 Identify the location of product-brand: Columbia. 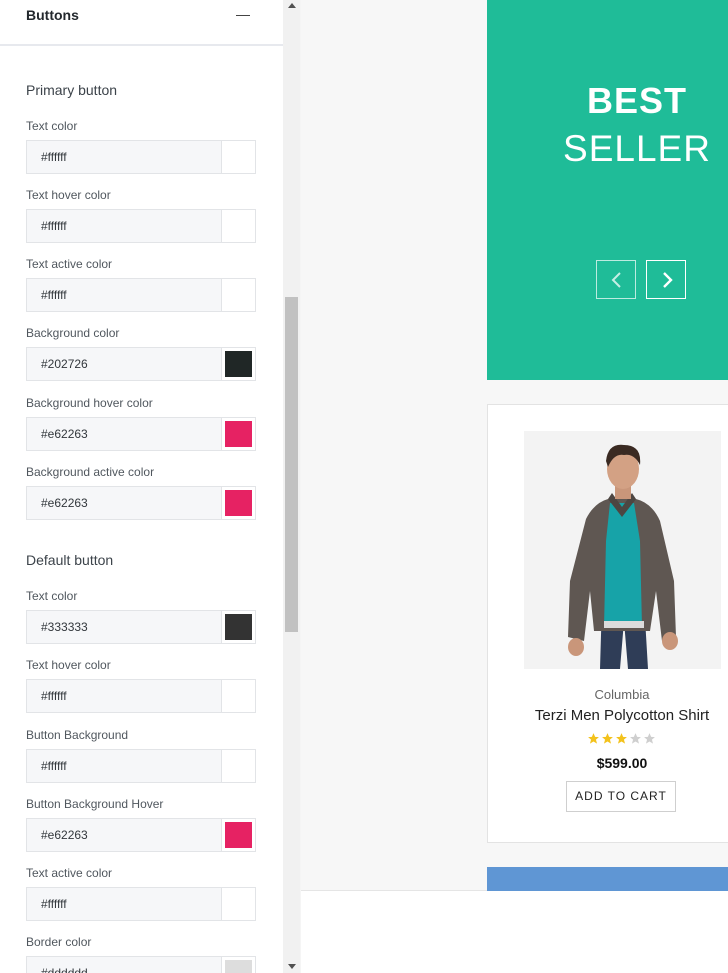
(608, 694).